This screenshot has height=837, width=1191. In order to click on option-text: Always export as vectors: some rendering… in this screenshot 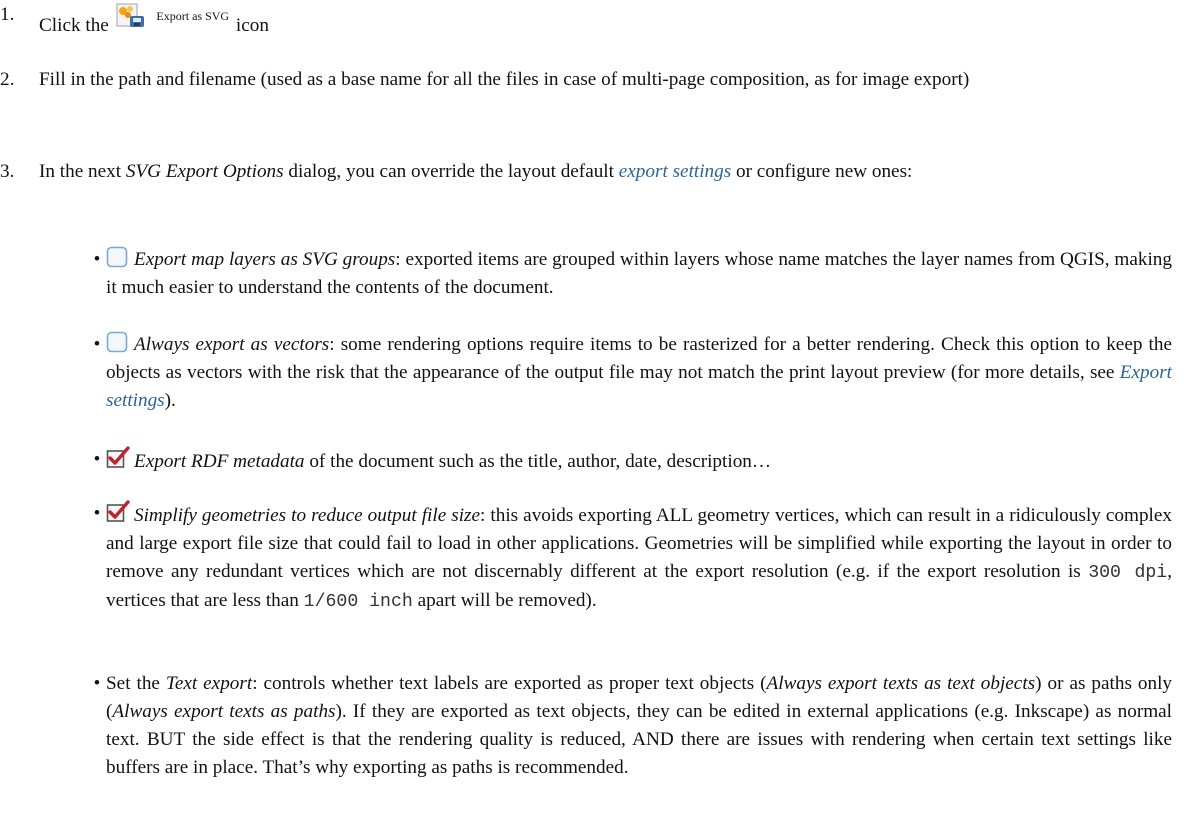, I will do `click(639, 373)`.